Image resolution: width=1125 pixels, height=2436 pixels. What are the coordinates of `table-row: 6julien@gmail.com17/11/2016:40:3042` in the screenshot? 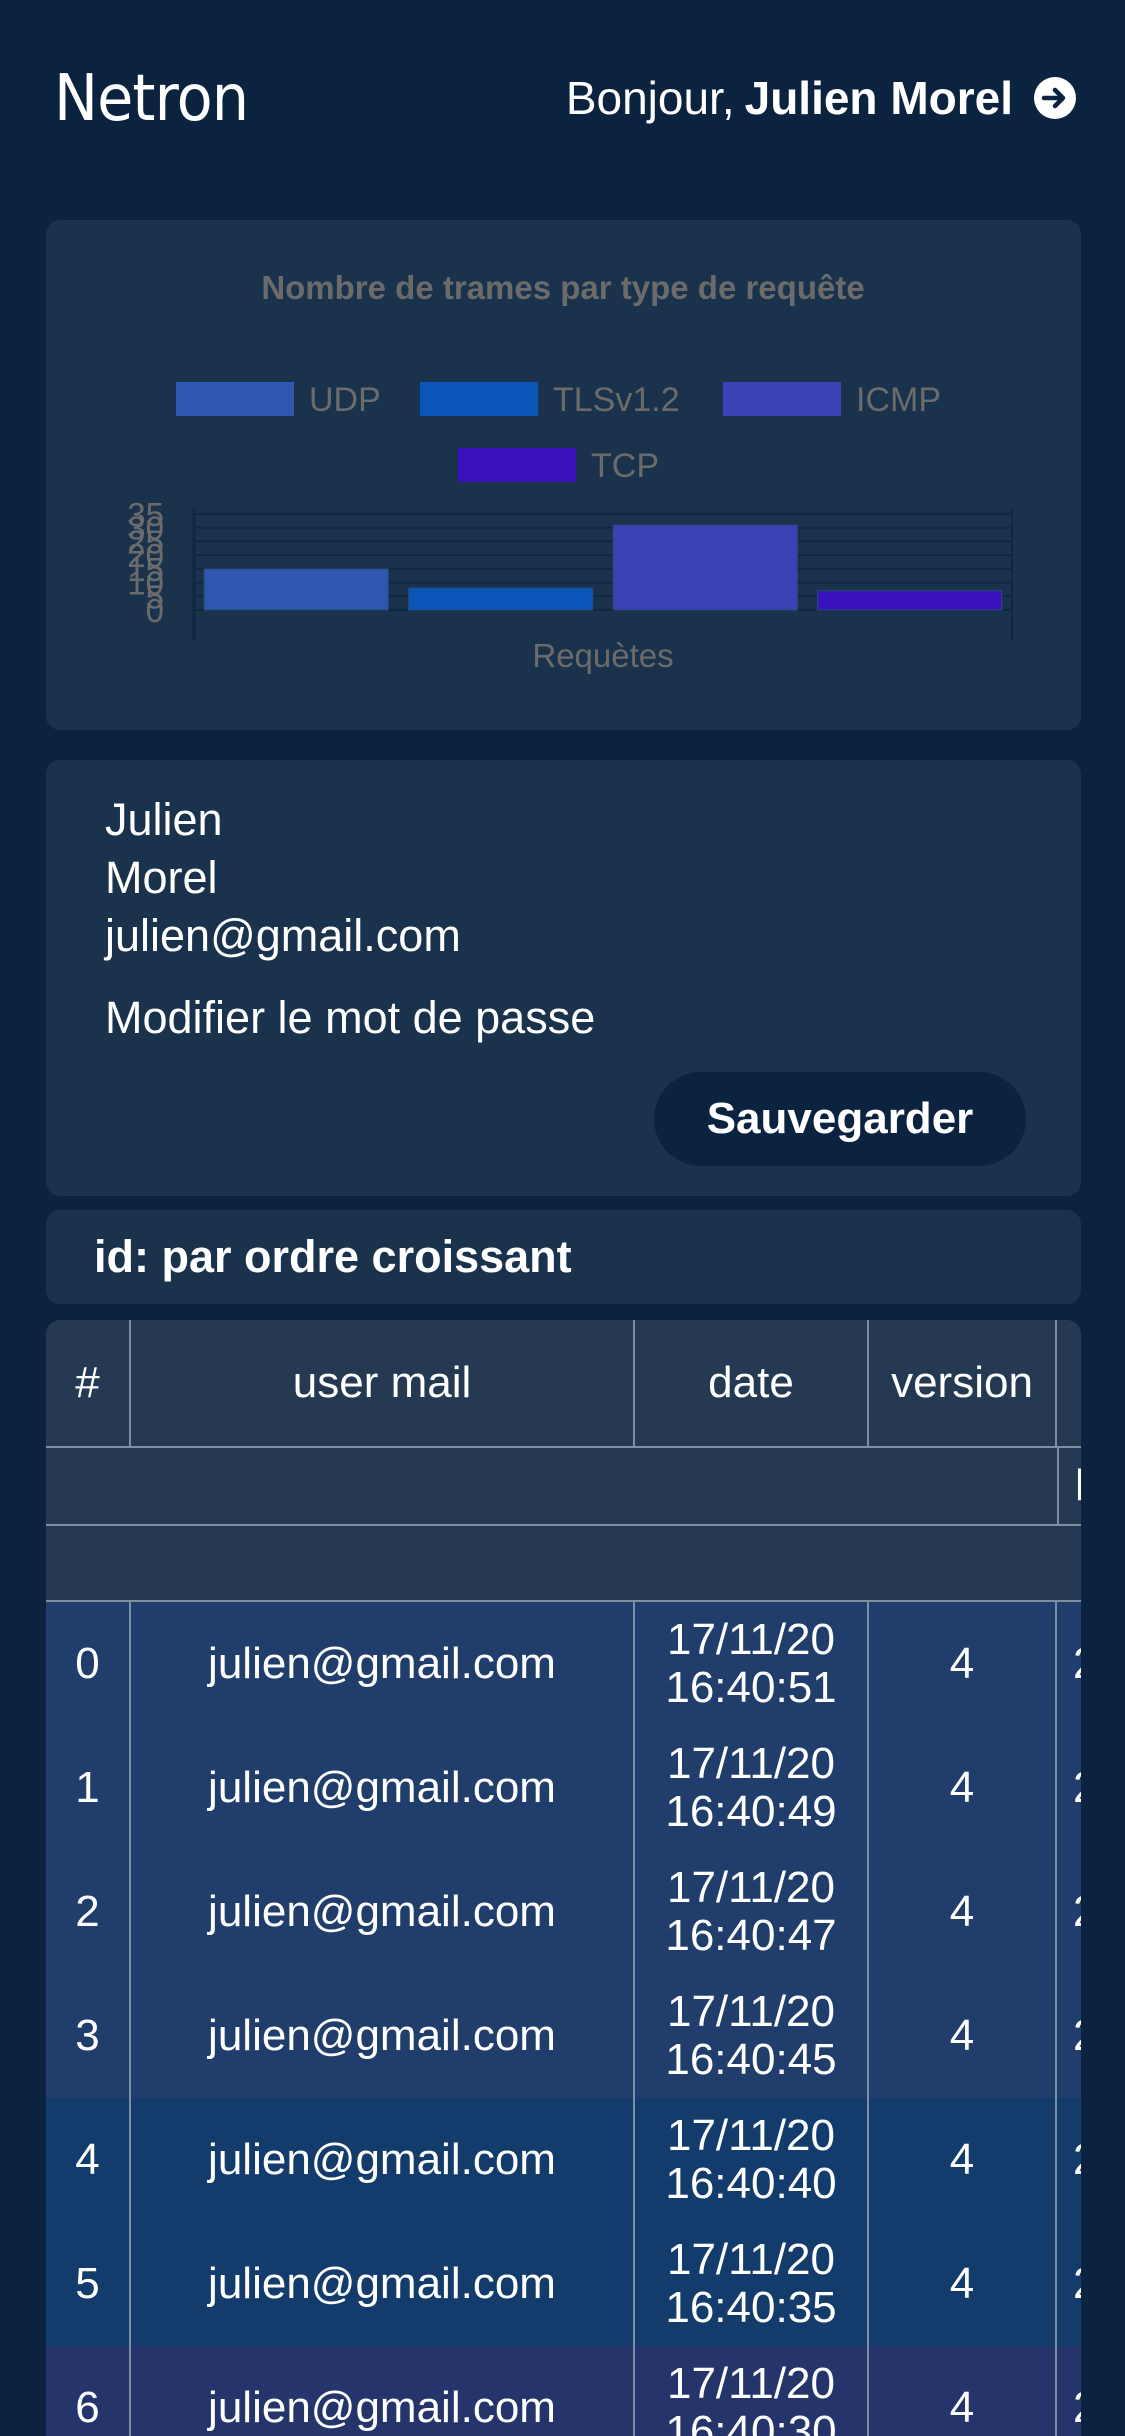 It's located at (563, 2391).